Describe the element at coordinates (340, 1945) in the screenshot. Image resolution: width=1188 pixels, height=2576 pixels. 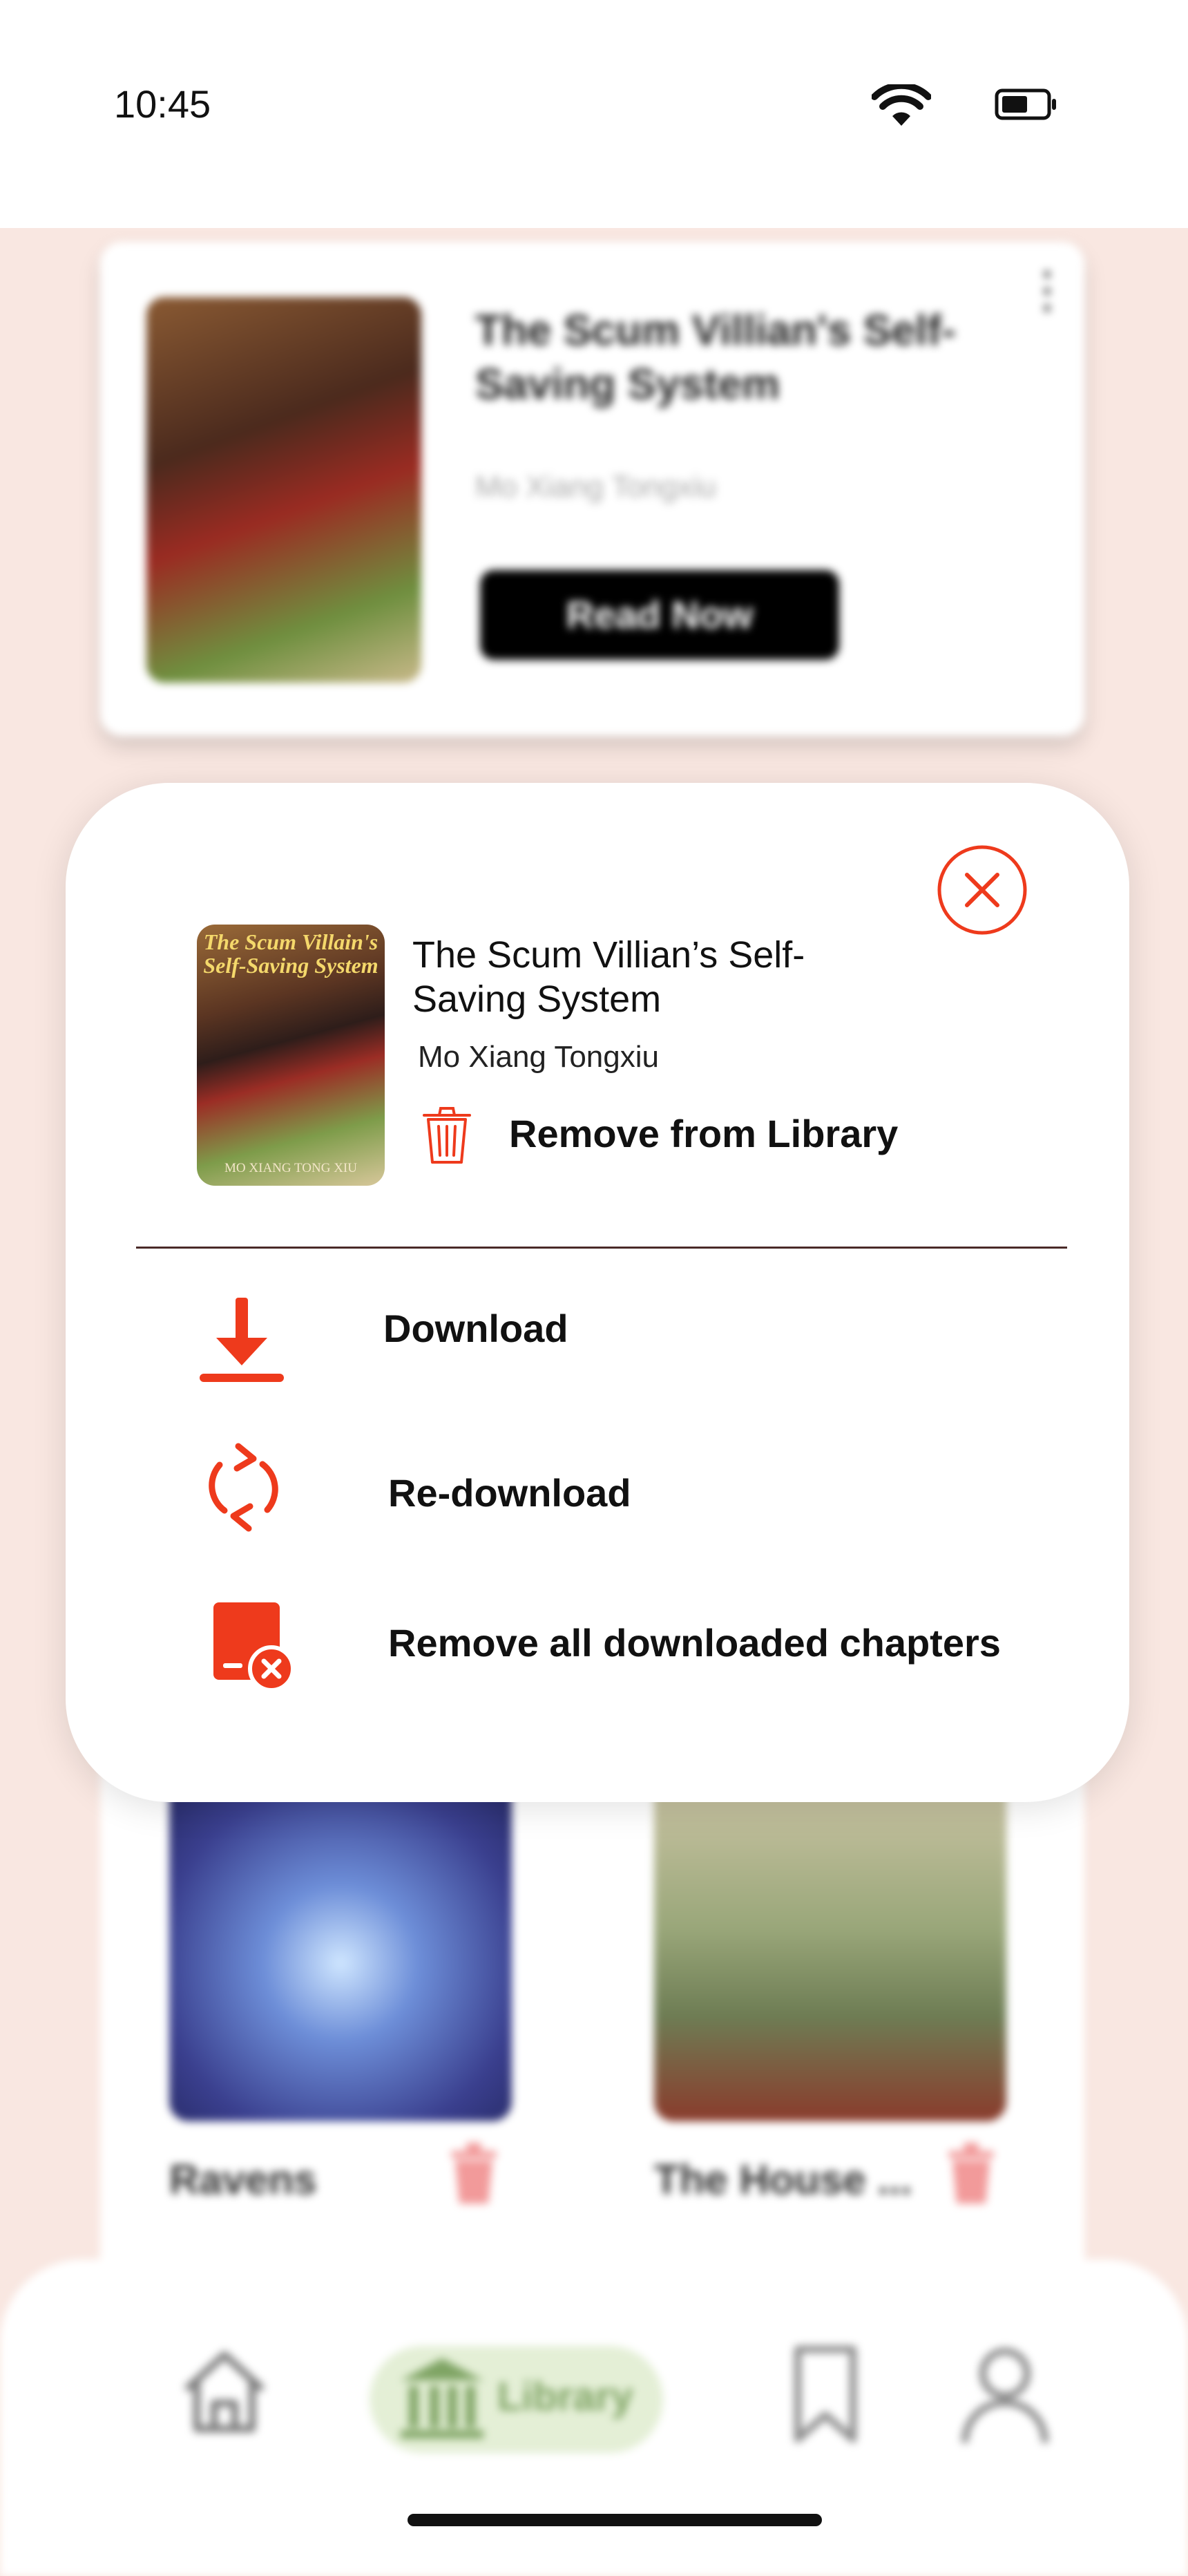
I see `book-cover-ravens` at that location.